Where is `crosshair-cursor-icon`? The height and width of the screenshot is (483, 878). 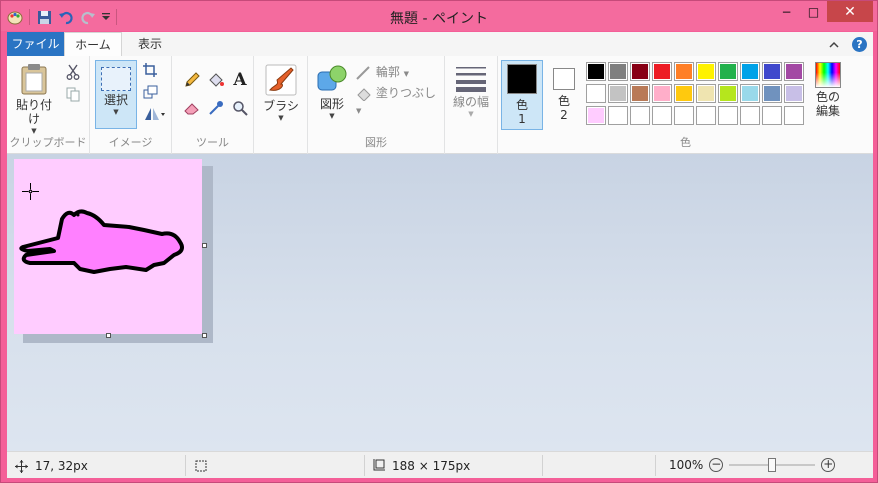
crosshair-cursor-icon is located at coordinates (30, 191).